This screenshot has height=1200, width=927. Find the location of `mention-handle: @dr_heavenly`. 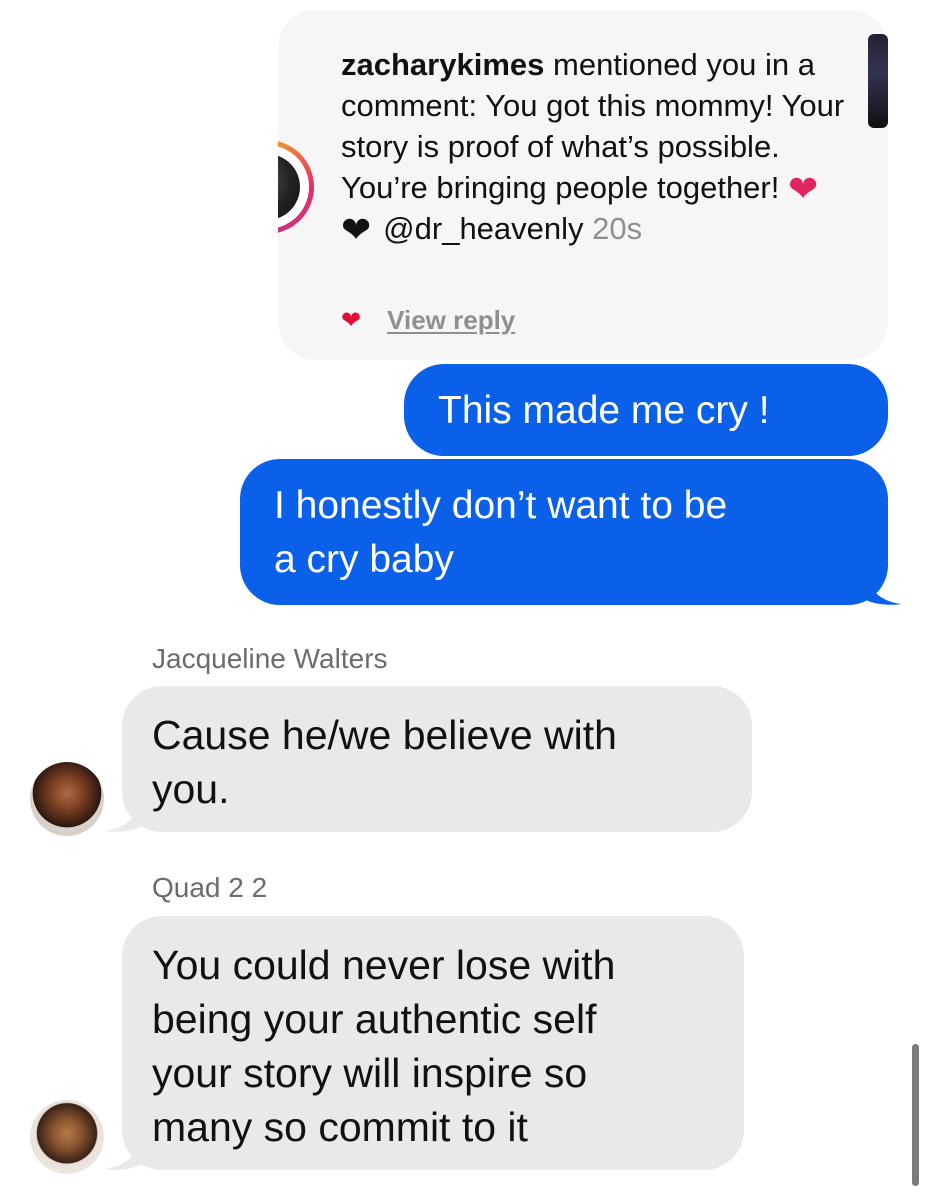

mention-handle: @dr_heavenly is located at coordinates (483, 228).